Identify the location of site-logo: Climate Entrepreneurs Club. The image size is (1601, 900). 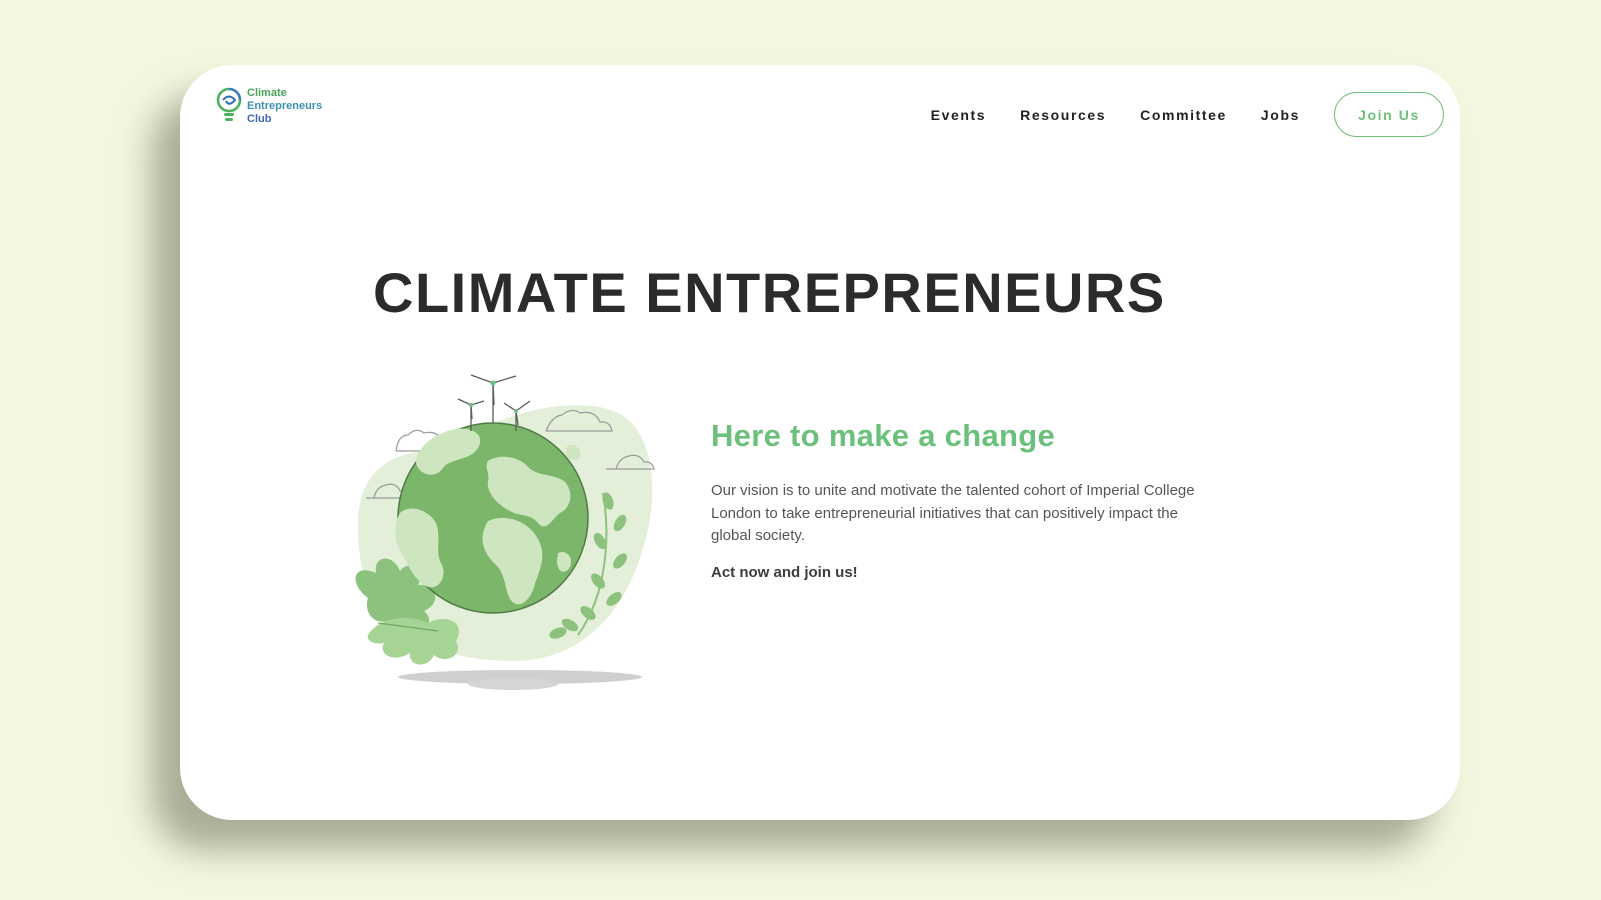
(268, 106).